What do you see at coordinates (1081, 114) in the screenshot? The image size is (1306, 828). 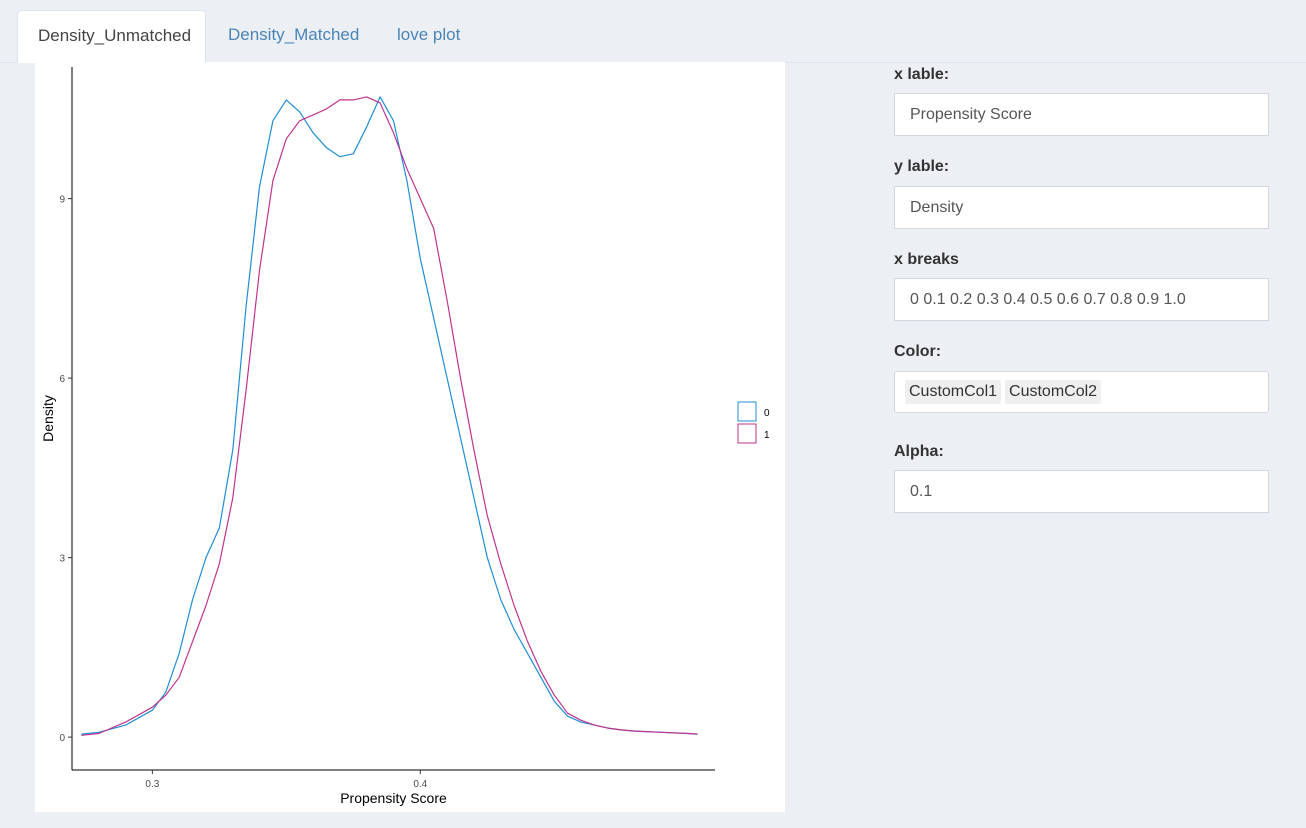 I see `x-label-input` at bounding box center [1081, 114].